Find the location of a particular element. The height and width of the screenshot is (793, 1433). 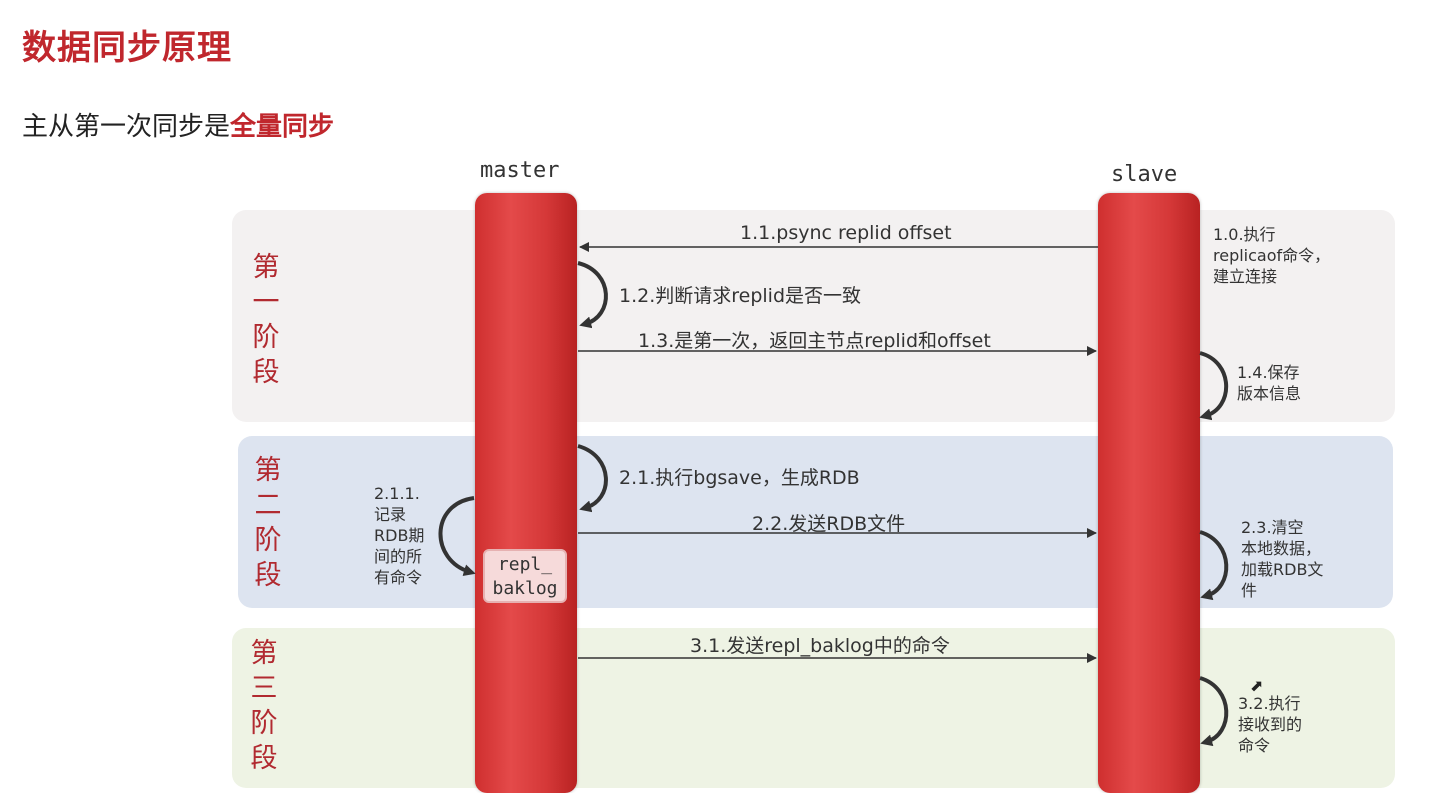

note-3-2: 3.2.执行 接收到的 命令 is located at coordinates (1270, 724).